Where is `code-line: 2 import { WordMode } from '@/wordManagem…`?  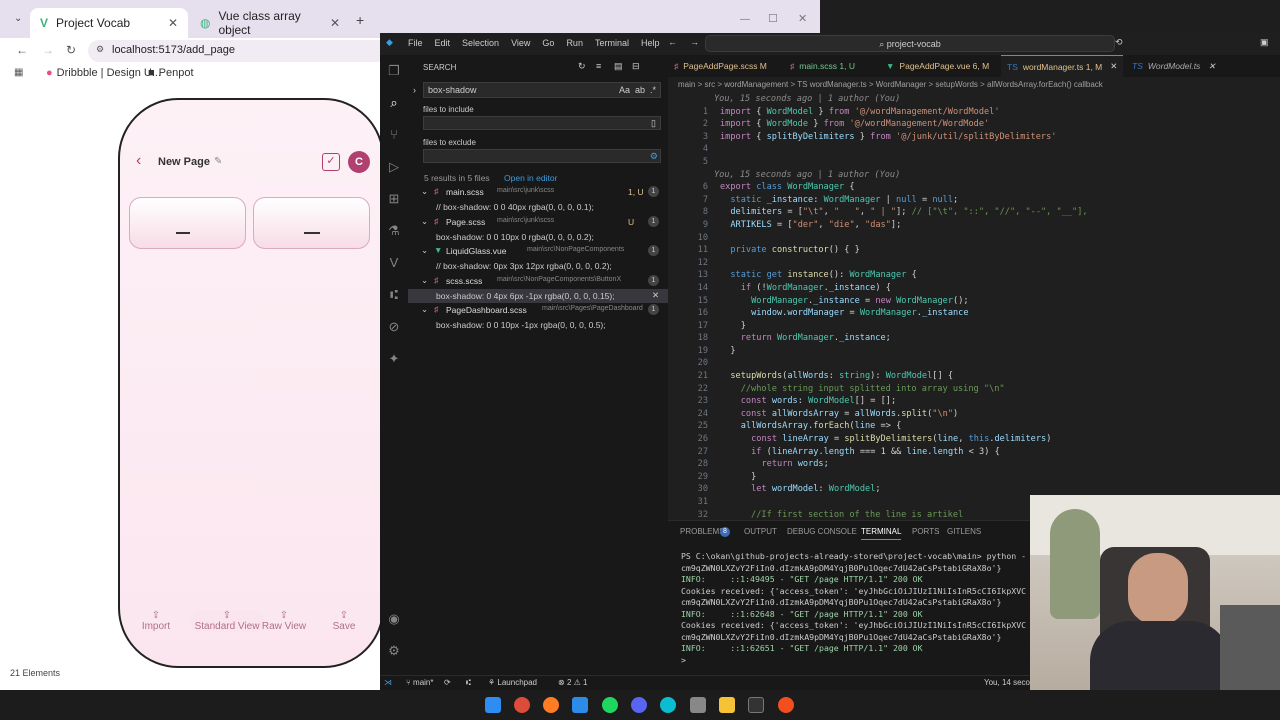
code-line: 2 import { WordMode } from '@/wordManagem… is located at coordinates (974, 124).